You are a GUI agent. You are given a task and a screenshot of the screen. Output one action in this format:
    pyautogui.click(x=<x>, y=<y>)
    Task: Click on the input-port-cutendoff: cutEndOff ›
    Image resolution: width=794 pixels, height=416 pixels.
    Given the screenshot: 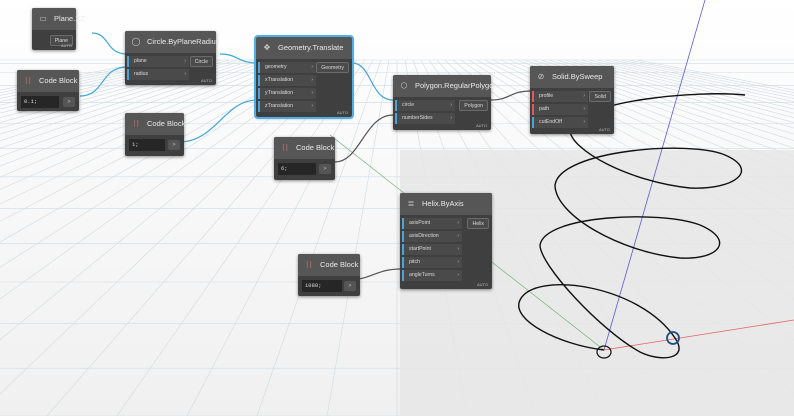 What is the action you would take?
    pyautogui.click(x=560, y=122)
    